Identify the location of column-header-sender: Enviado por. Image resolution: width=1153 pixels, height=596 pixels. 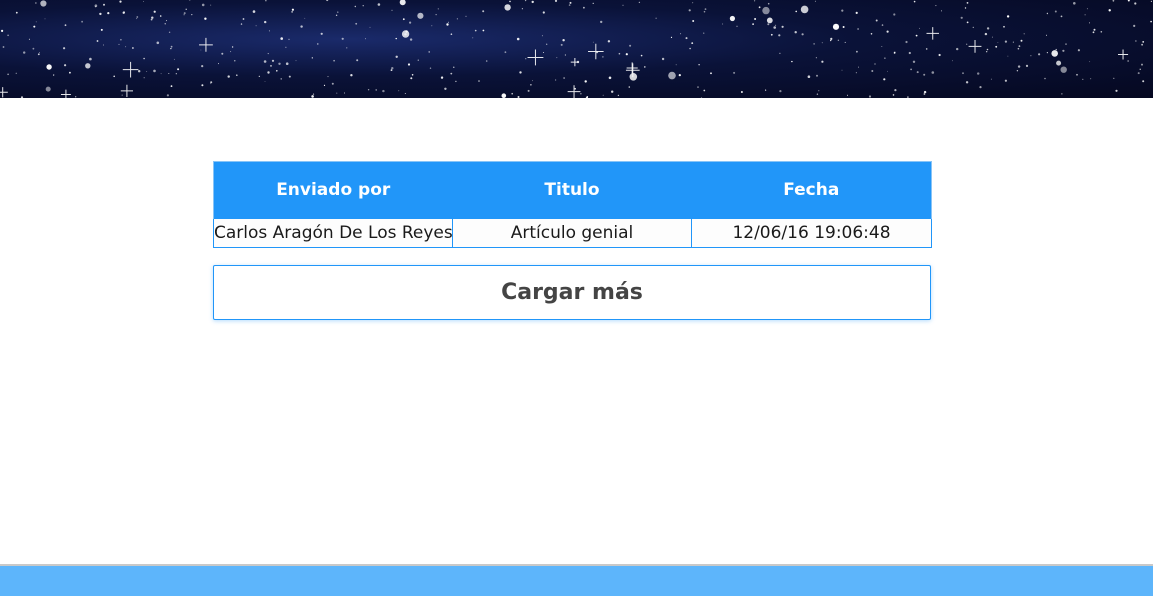
(333, 190).